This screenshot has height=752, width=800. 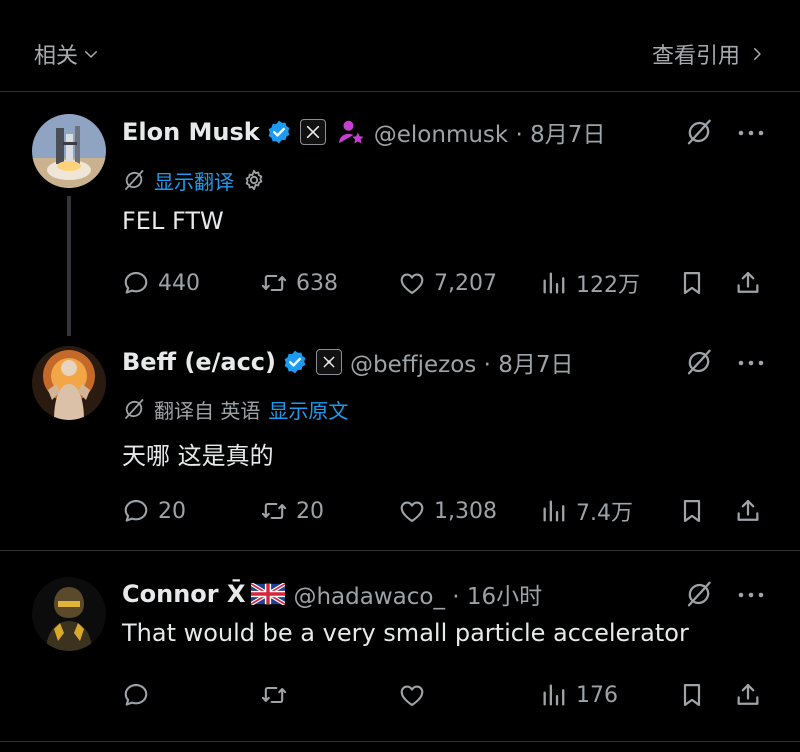 I want to click on like-button: 1,308, so click(x=447, y=511).